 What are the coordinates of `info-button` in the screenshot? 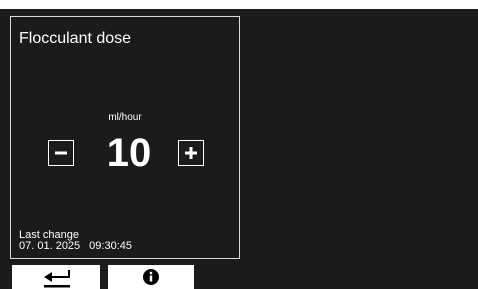 It's located at (151, 277).